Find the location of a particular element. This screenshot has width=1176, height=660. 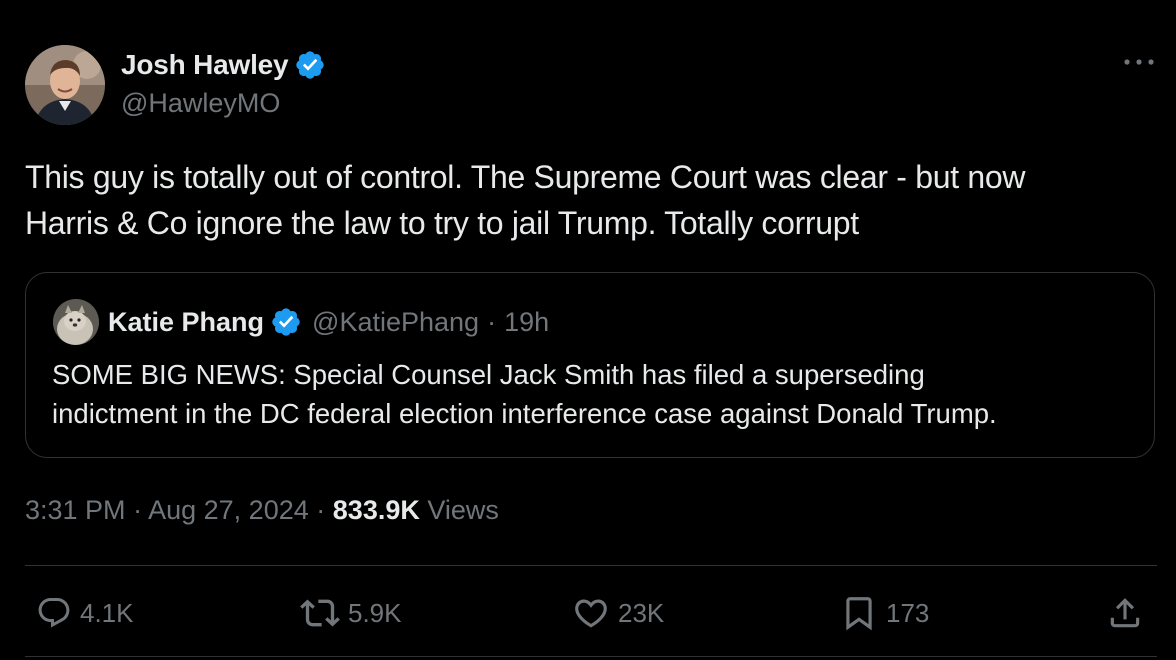

reply-count: 4.1K is located at coordinates (107, 612).